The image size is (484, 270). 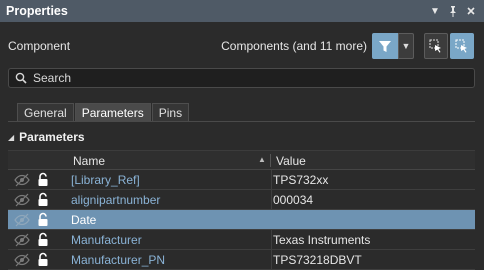 What do you see at coordinates (242, 11) in the screenshot?
I see `panel-titlebar: Properties ▼` at bounding box center [242, 11].